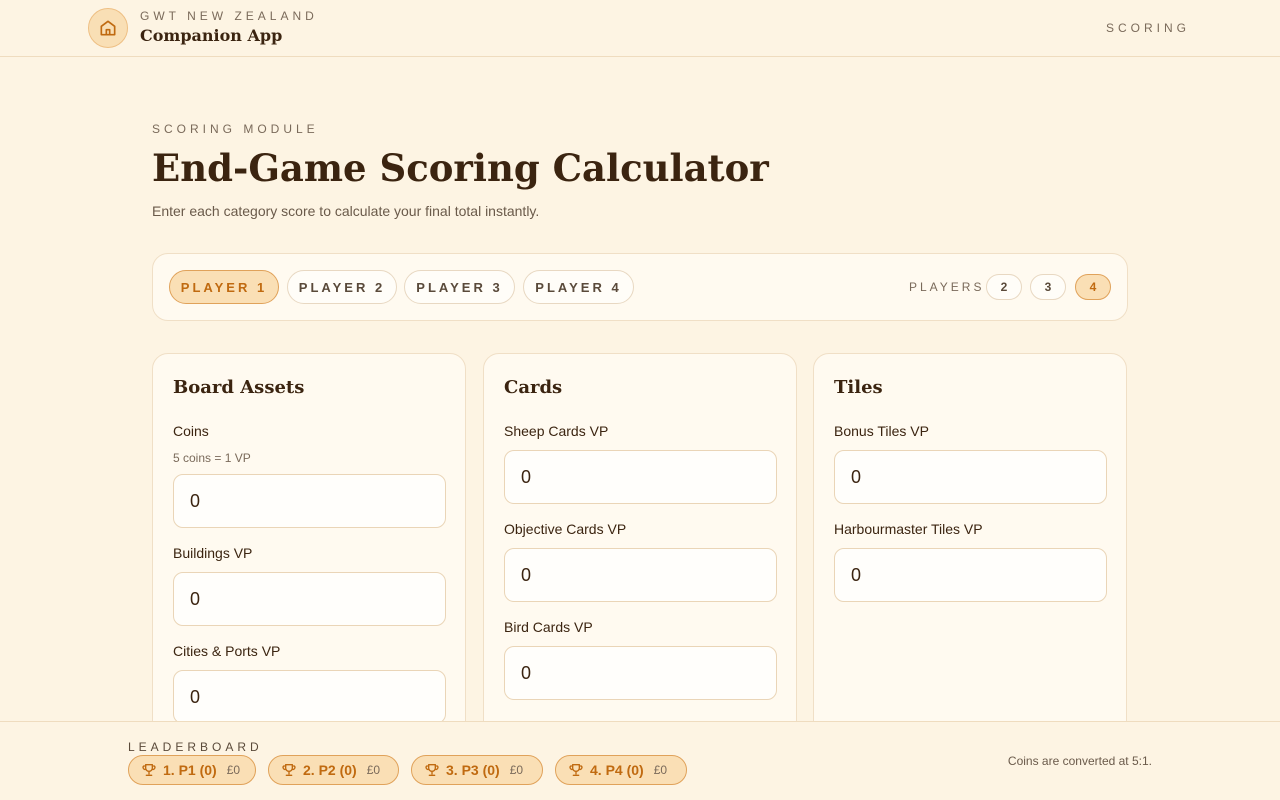 This screenshot has height=800, width=1280. What do you see at coordinates (548, 627) in the screenshot?
I see `bird-cards-label: Bird Cards VP` at bounding box center [548, 627].